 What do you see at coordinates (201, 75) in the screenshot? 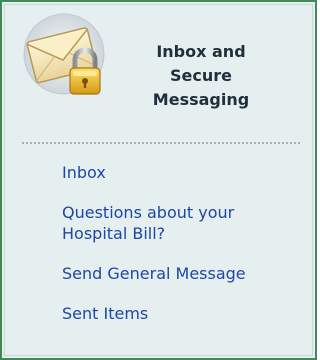
I see `panel-title: Inbox and Secure Messaging` at bounding box center [201, 75].